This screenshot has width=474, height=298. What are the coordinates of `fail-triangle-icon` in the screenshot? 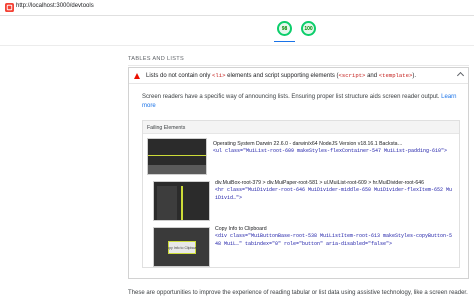 It's located at (137, 76).